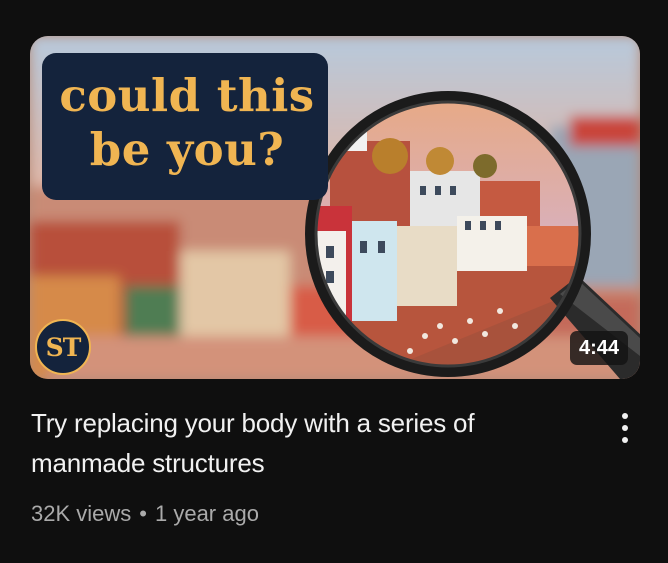 This screenshot has width=668, height=563. What do you see at coordinates (63, 347) in the screenshot?
I see `channel-logo: ST` at bounding box center [63, 347].